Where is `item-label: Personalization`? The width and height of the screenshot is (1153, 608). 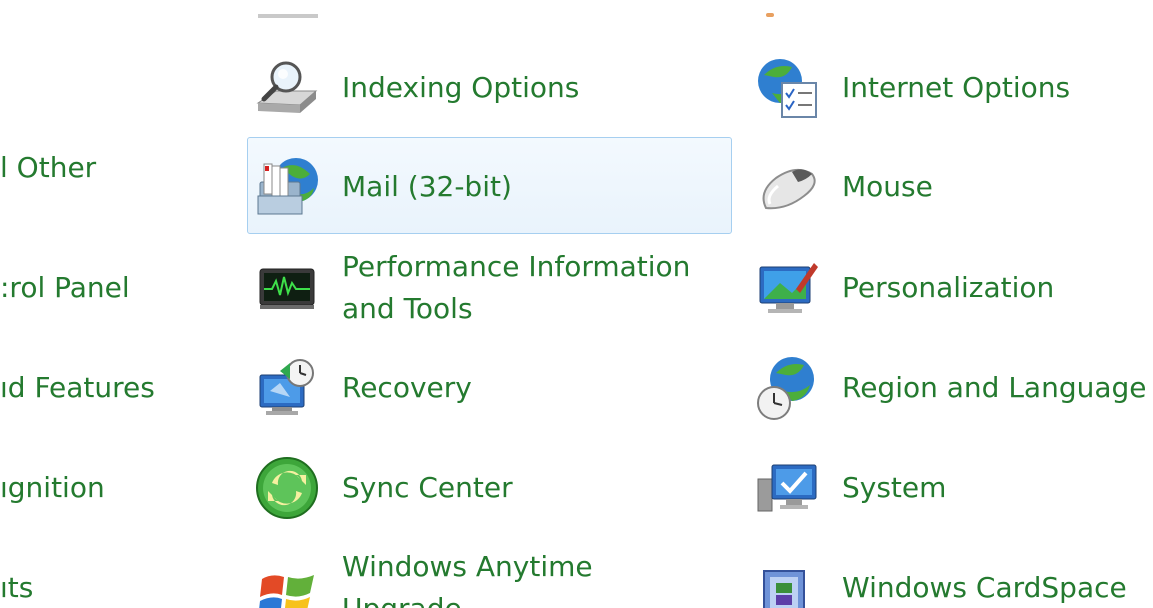
item-label: Personalization is located at coordinates (948, 288).